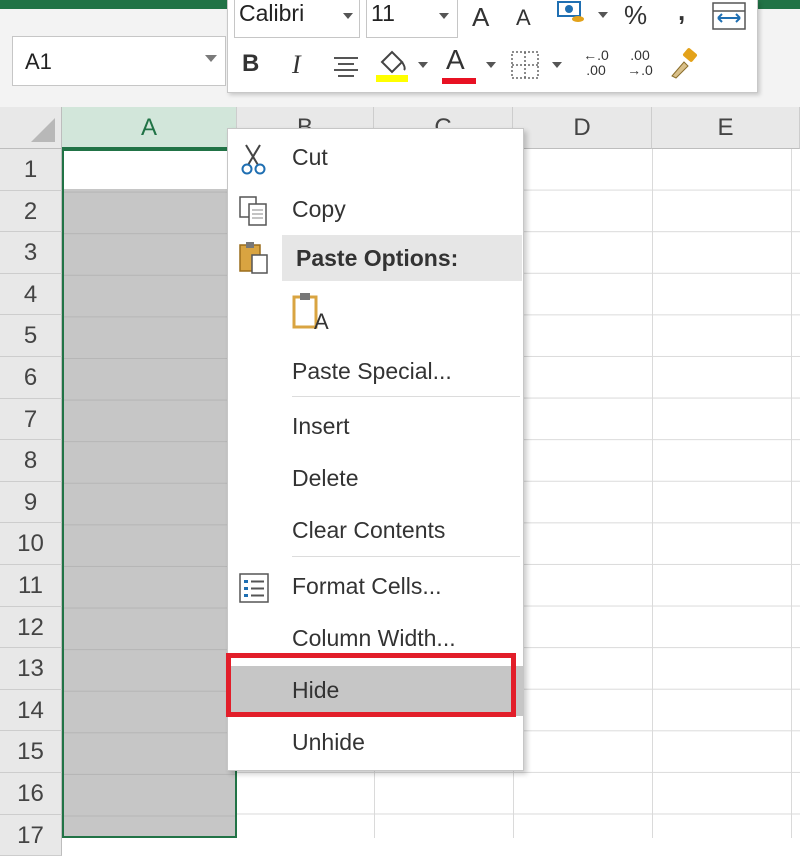 This screenshot has height=856, width=800. Describe the element at coordinates (31, 170) in the screenshot. I see `row-header: 1` at that location.